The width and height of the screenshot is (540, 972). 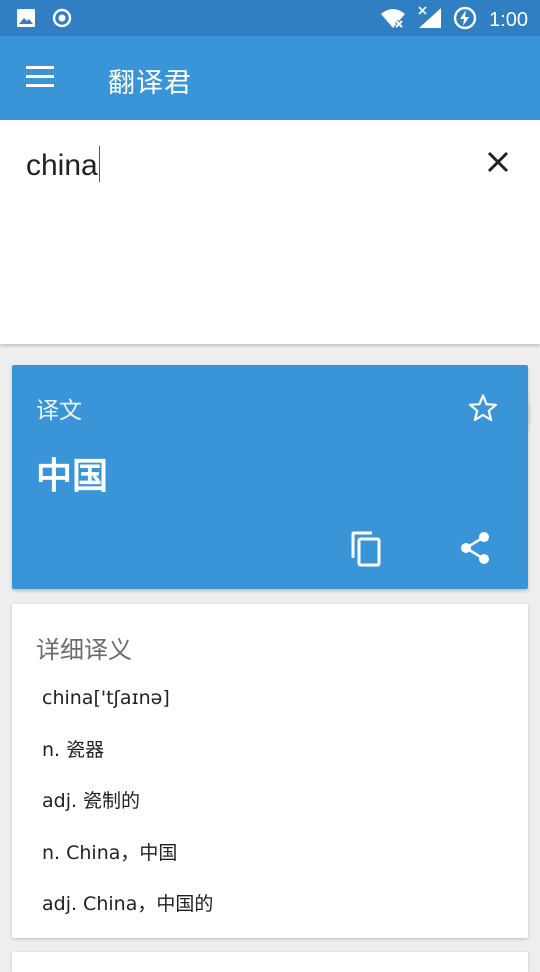 What do you see at coordinates (498, 162) in the screenshot?
I see `close-icon` at bounding box center [498, 162].